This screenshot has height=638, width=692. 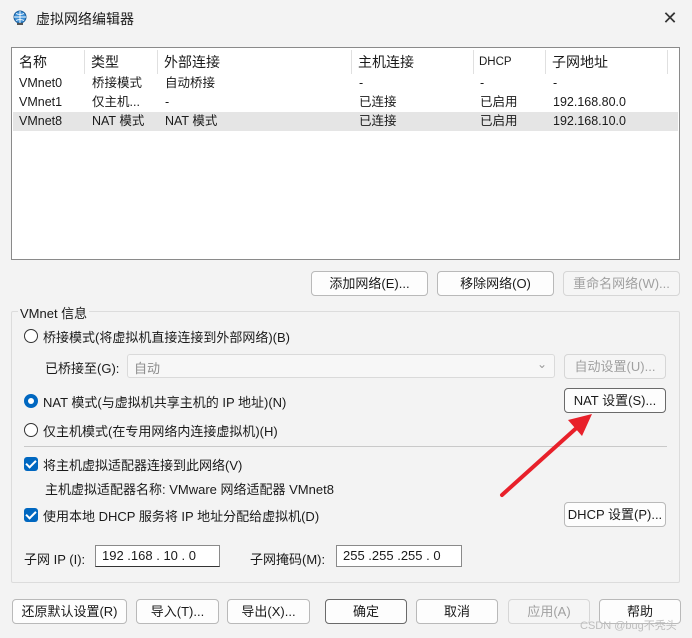 What do you see at coordinates (580, 62) in the screenshot?
I see `column-header-subnet: 子网地址` at bounding box center [580, 62].